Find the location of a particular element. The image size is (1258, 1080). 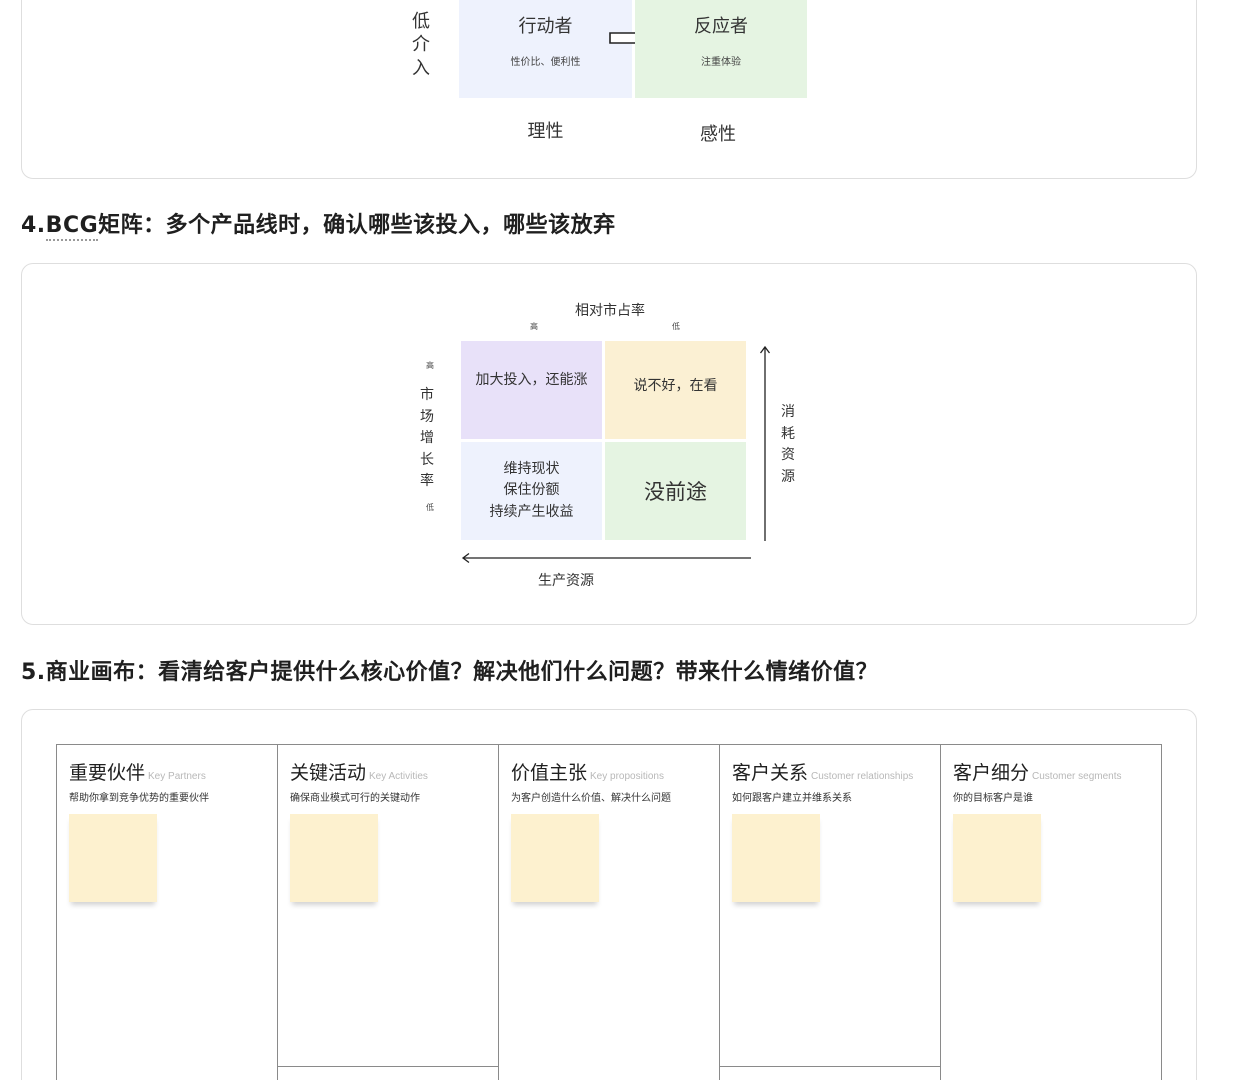

cell-desc: 注重体验 is located at coordinates (721, 62).